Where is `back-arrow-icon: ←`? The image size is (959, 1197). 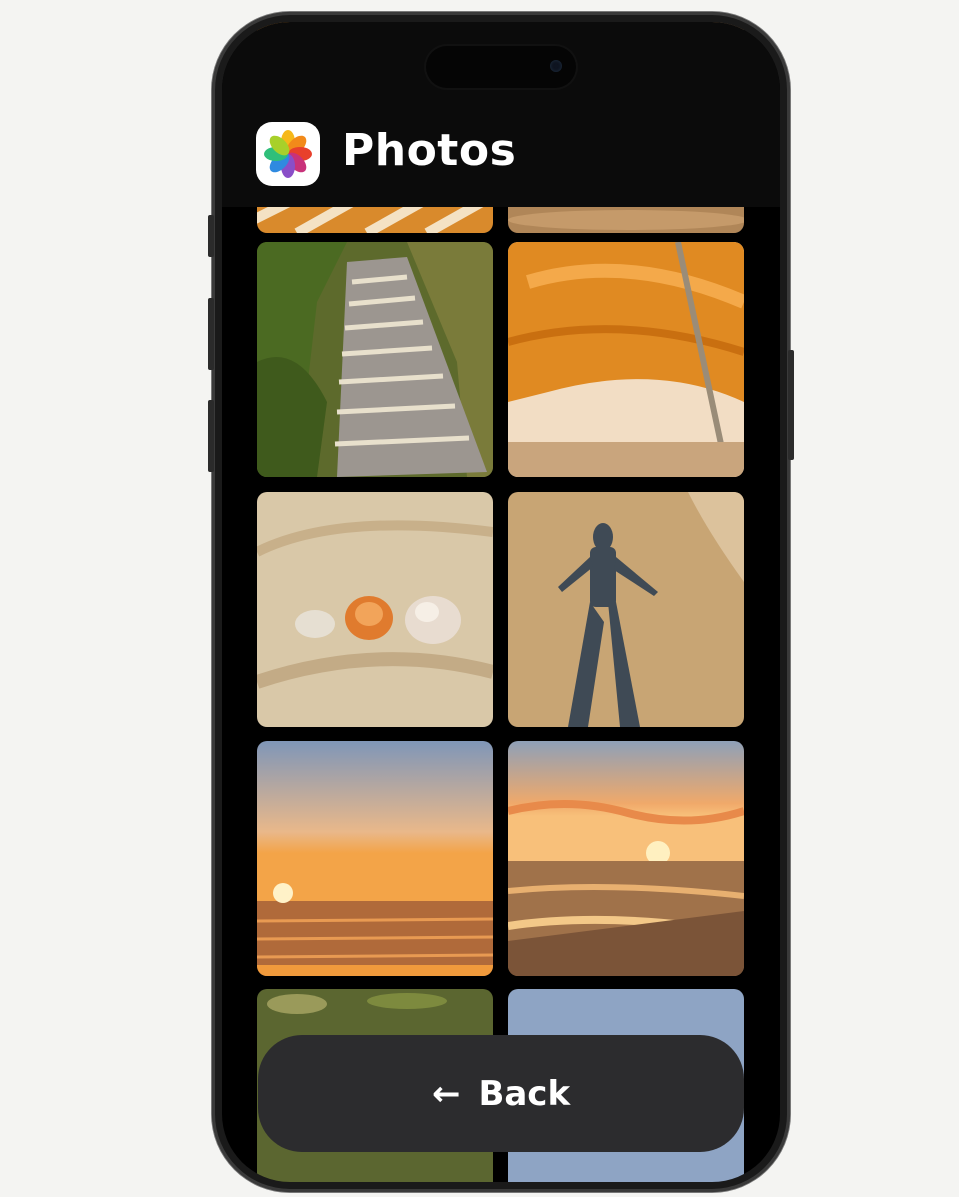 back-arrow-icon: ← is located at coordinates (446, 1093).